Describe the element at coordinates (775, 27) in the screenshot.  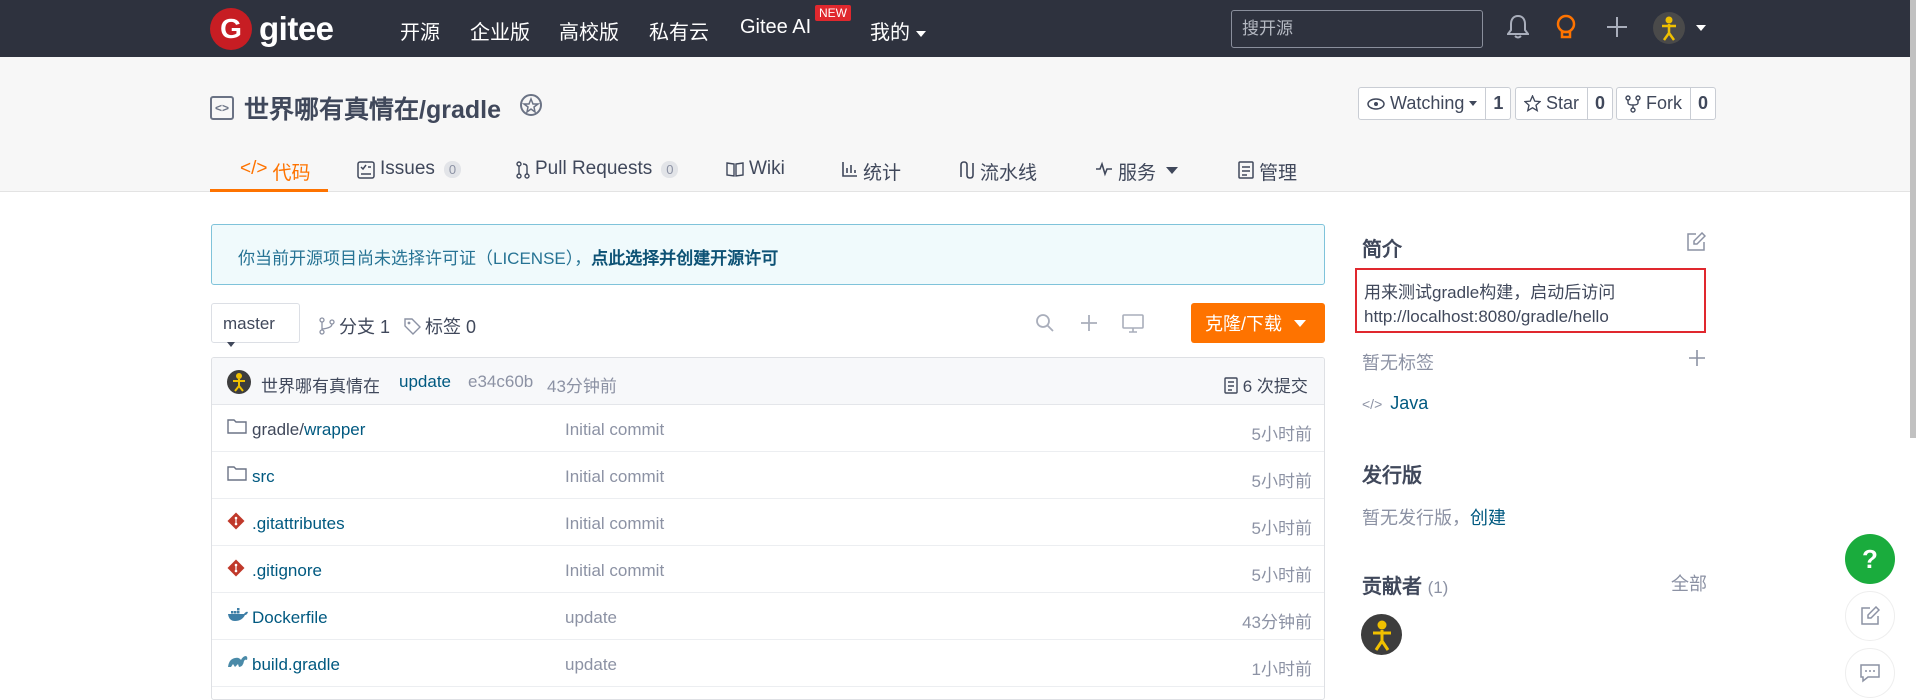
I see `nav-gitee-ai: Gitee AI` at that location.